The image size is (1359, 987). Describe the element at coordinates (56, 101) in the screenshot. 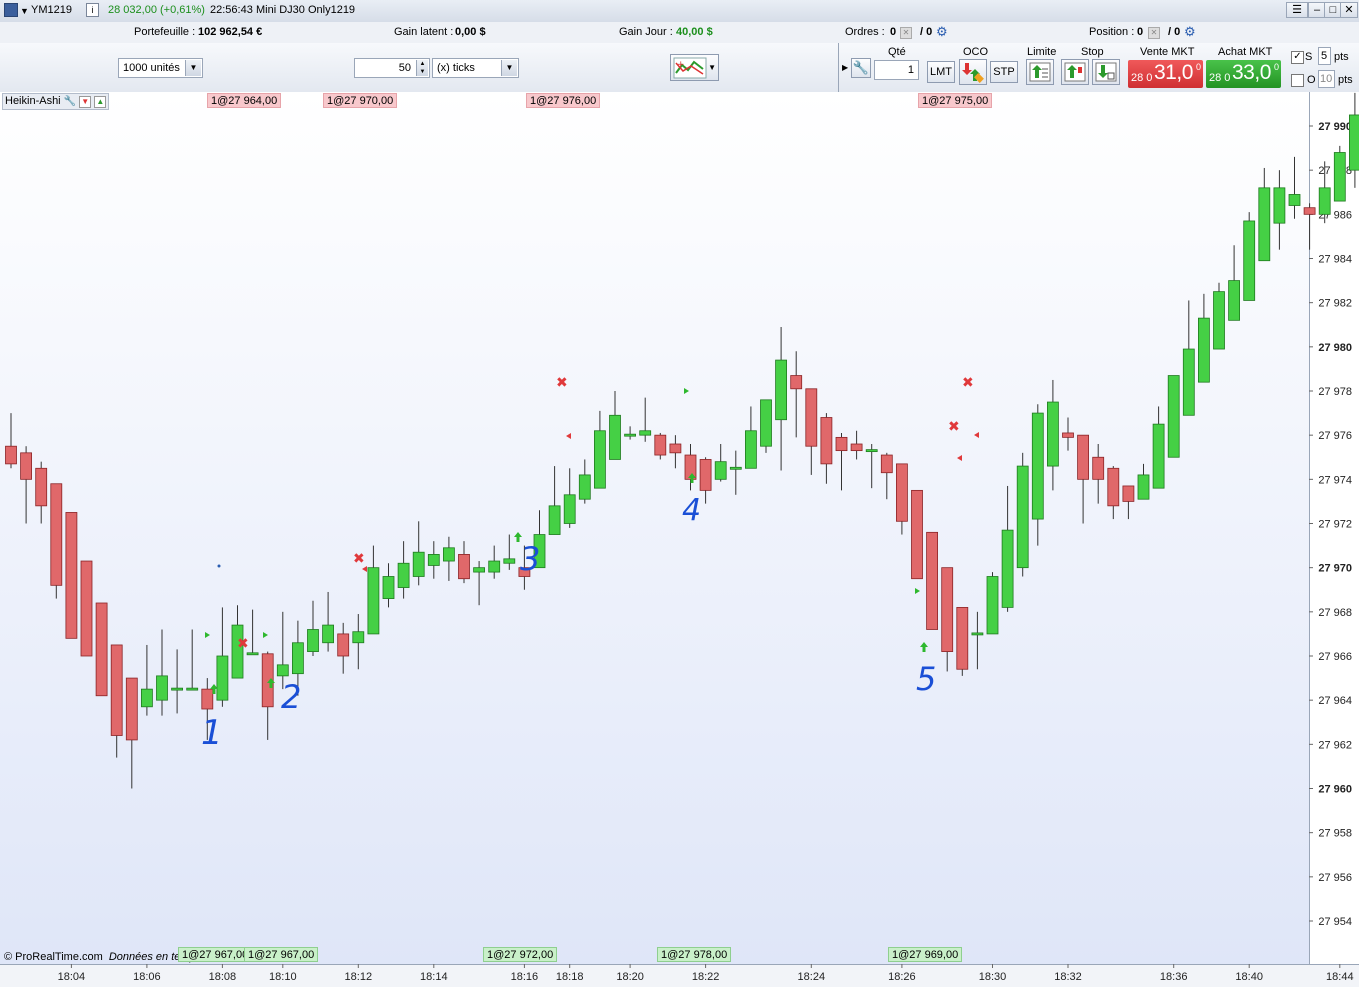

I see `indicator-label: Heikin-Ashi 🔧 ▼ ▲` at that location.